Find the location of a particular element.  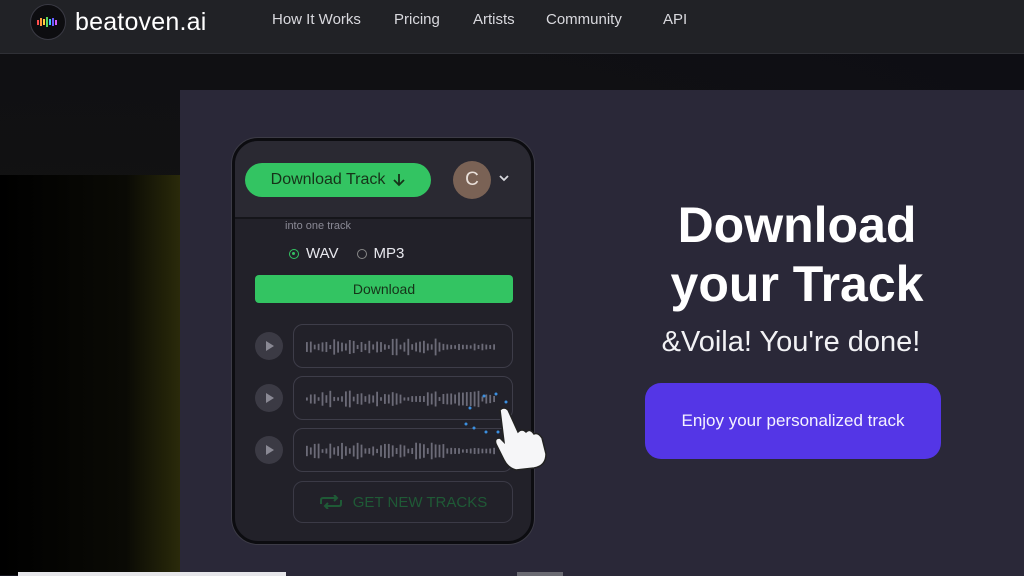

wav-label: WAV is located at coordinates (322, 253).